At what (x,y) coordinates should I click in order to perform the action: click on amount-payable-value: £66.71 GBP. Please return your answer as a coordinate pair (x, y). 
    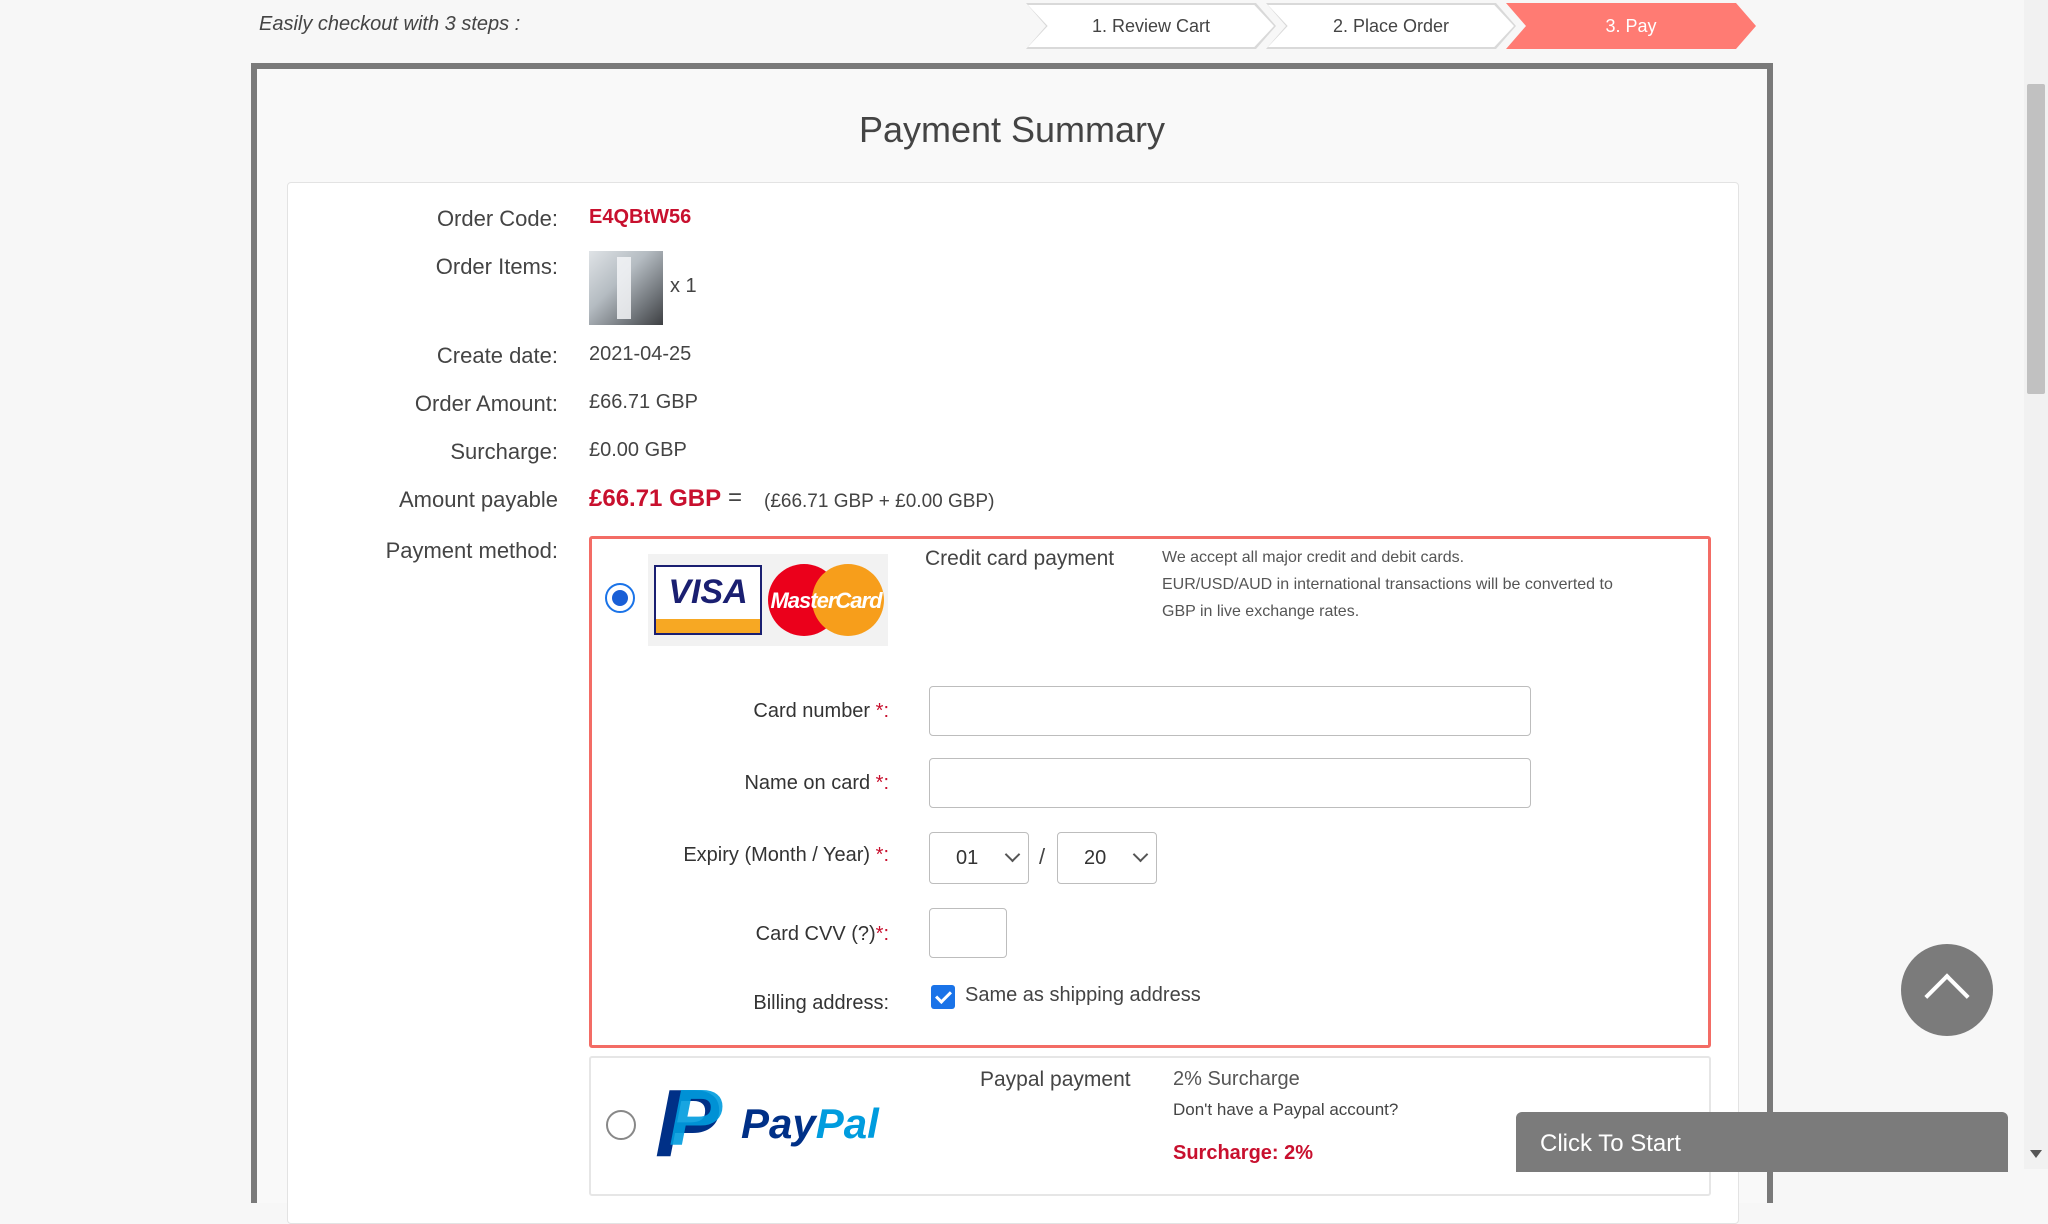
    Looking at the image, I should click on (655, 498).